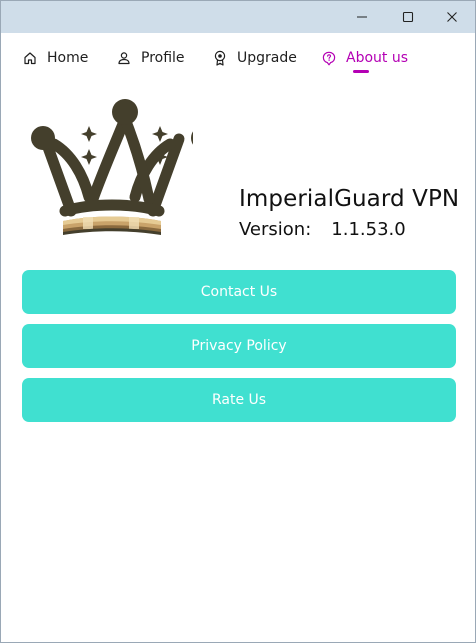 The width and height of the screenshot is (476, 643). What do you see at coordinates (124, 58) in the screenshot?
I see `person-icon` at bounding box center [124, 58].